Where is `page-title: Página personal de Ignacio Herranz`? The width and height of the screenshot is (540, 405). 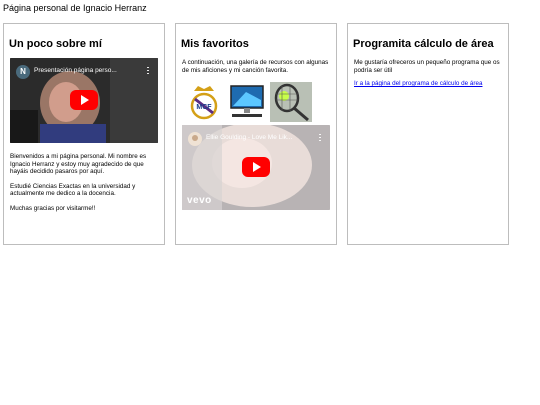 page-title: Página personal de Ignacio Herranz is located at coordinates (75, 8).